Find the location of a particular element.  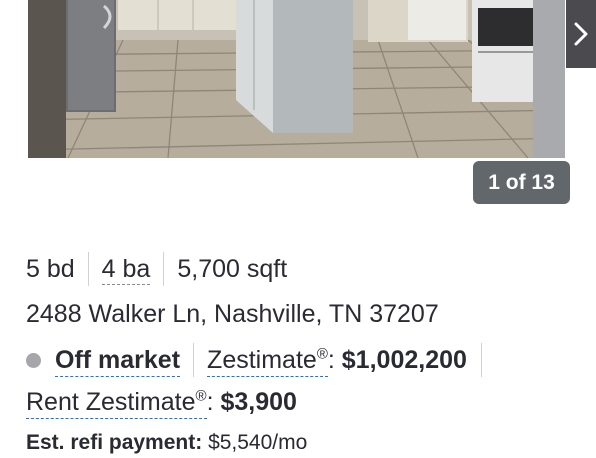

status-label: Off market is located at coordinates (118, 360).